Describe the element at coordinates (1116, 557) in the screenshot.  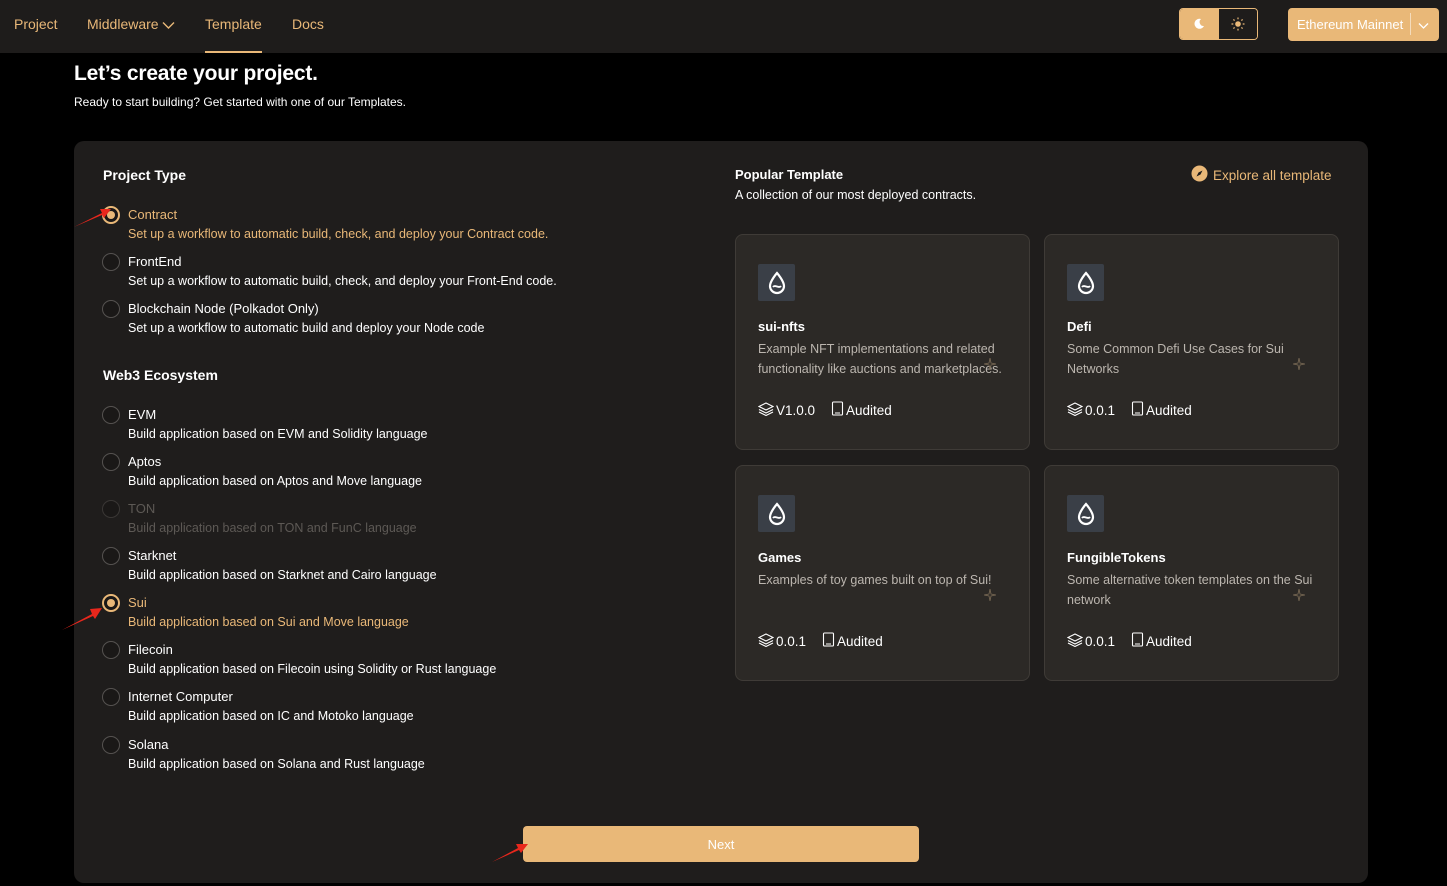
I see `template-name: FungibleTokens` at that location.